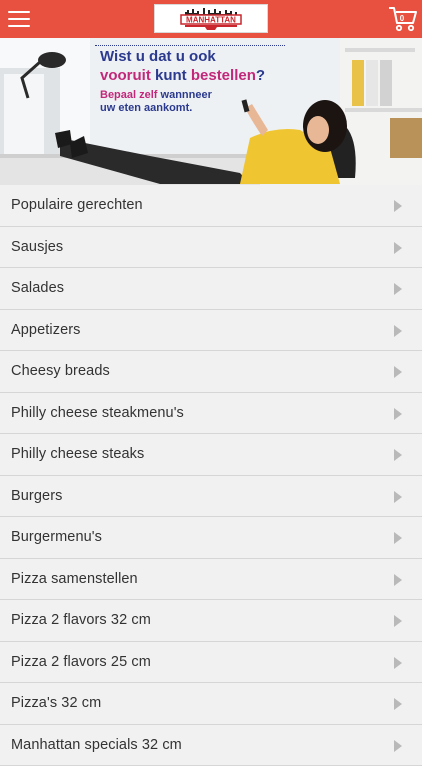 The width and height of the screenshot is (422, 766). Describe the element at coordinates (190, 45) in the screenshot. I see `banner-dotted-line` at that location.